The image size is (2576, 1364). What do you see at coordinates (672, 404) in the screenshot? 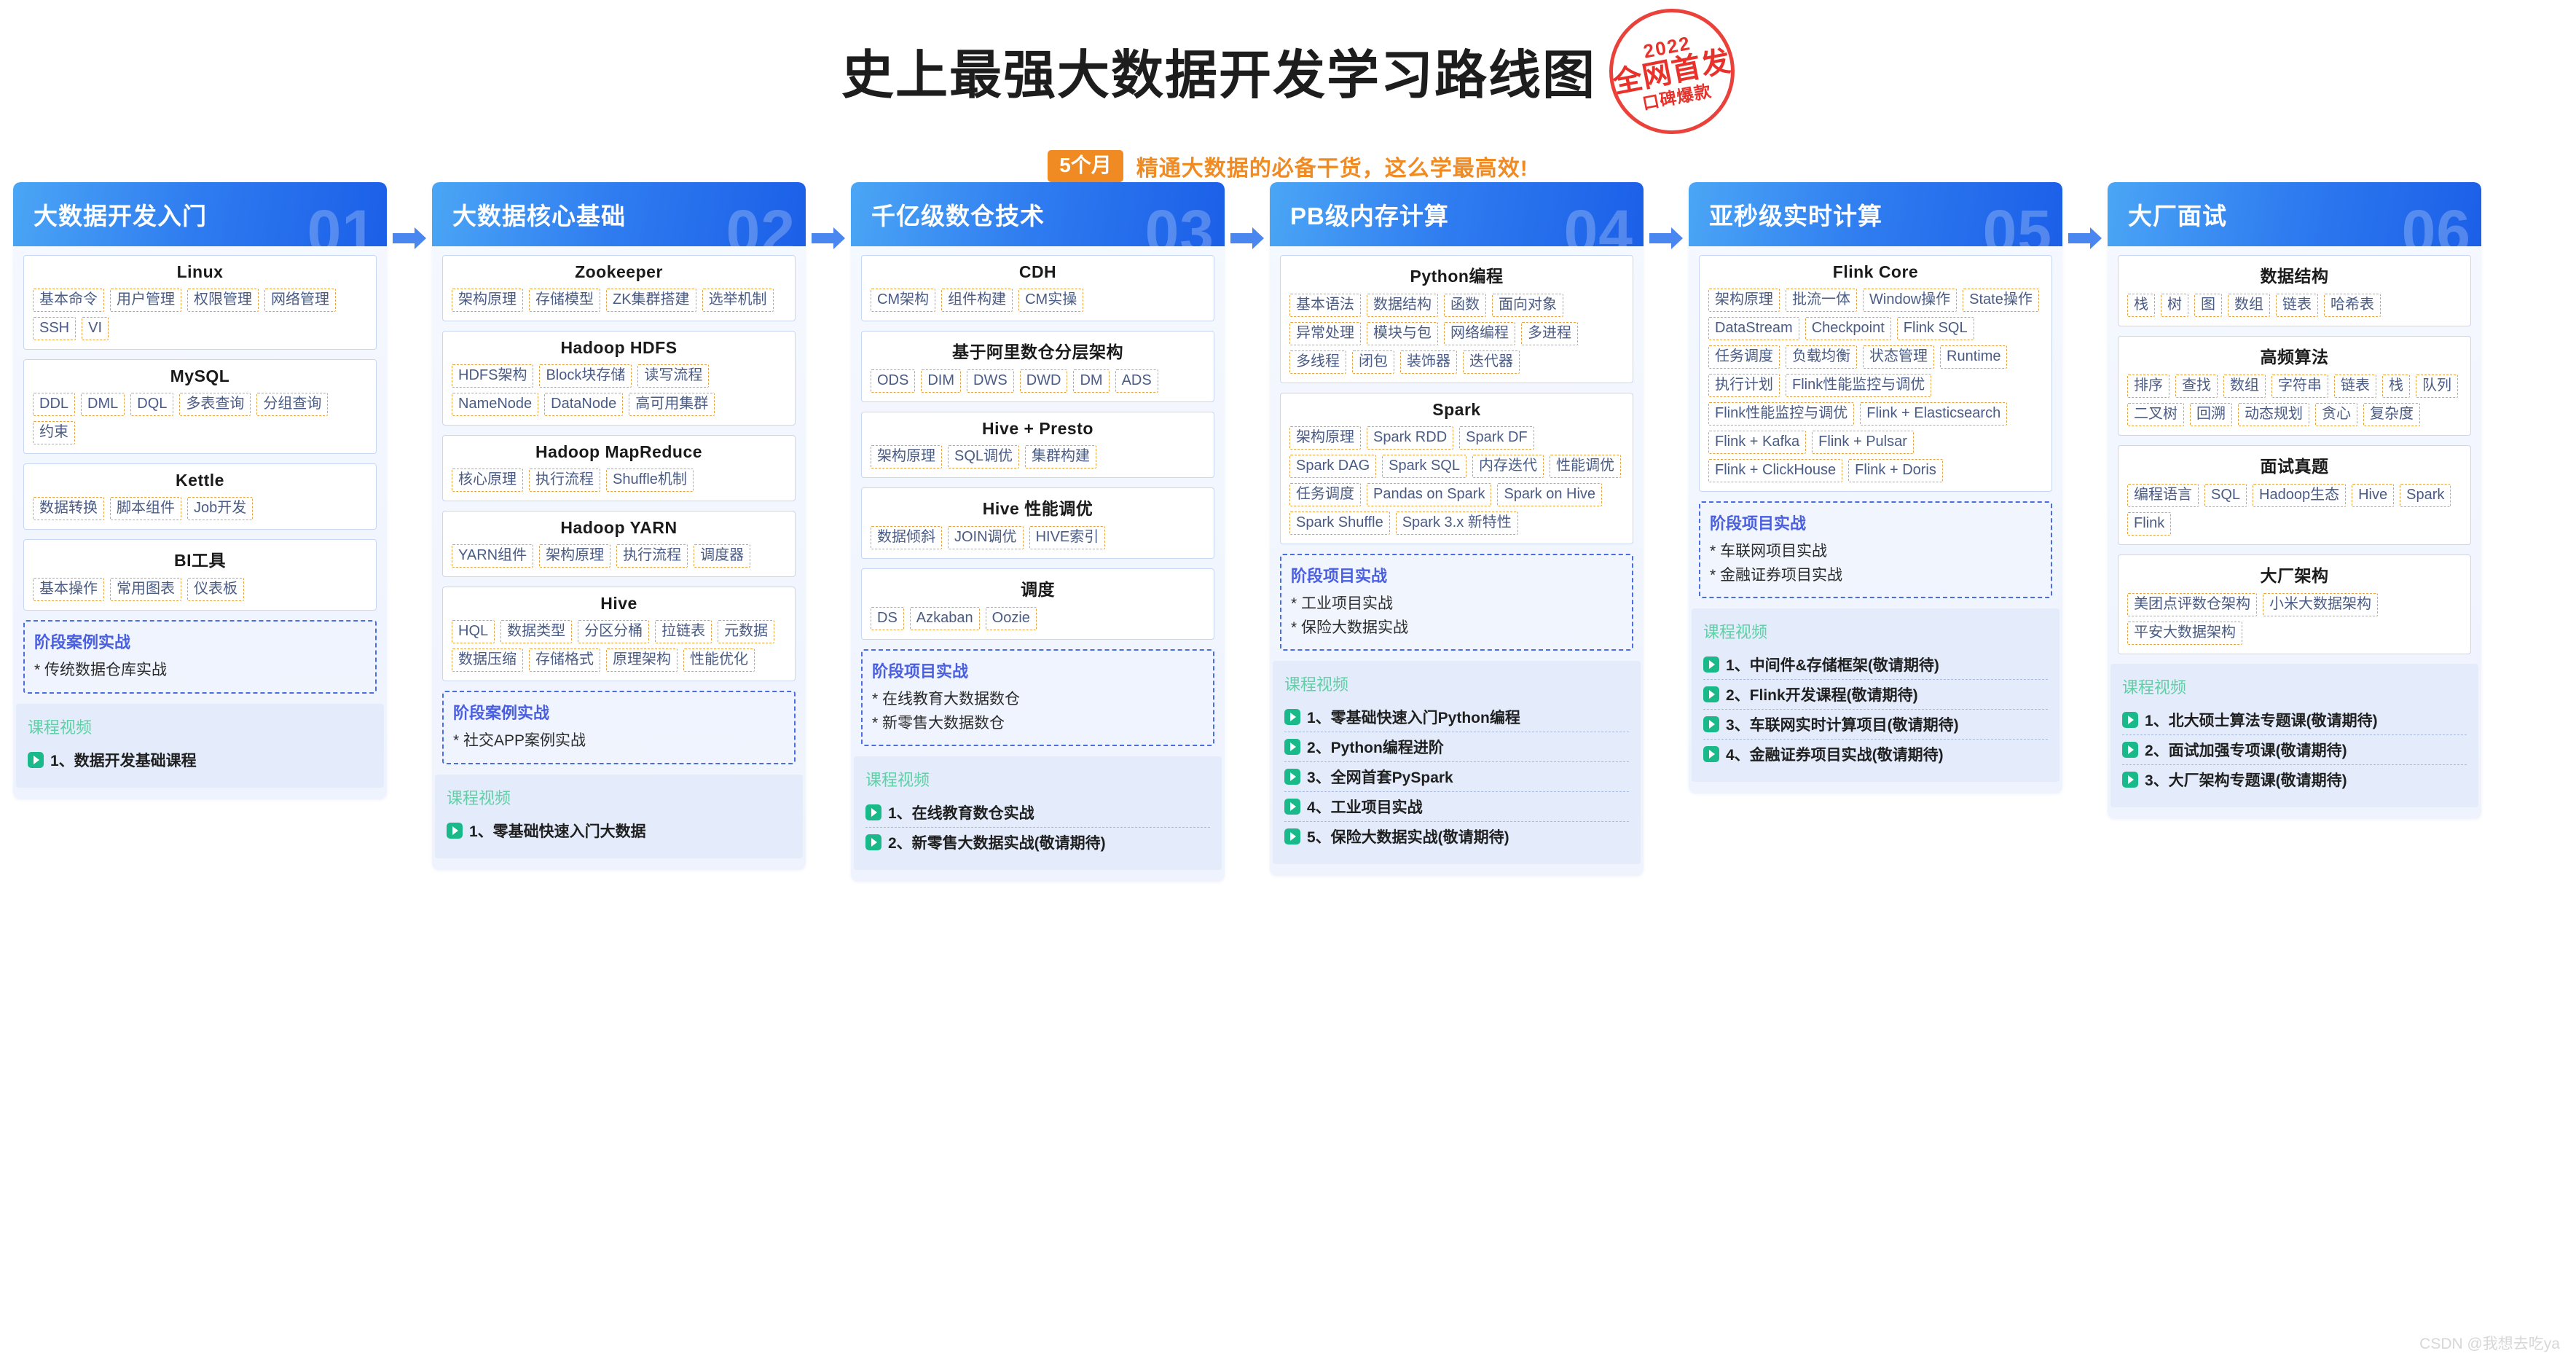
I see `topic-tag: 高可用集群` at bounding box center [672, 404].